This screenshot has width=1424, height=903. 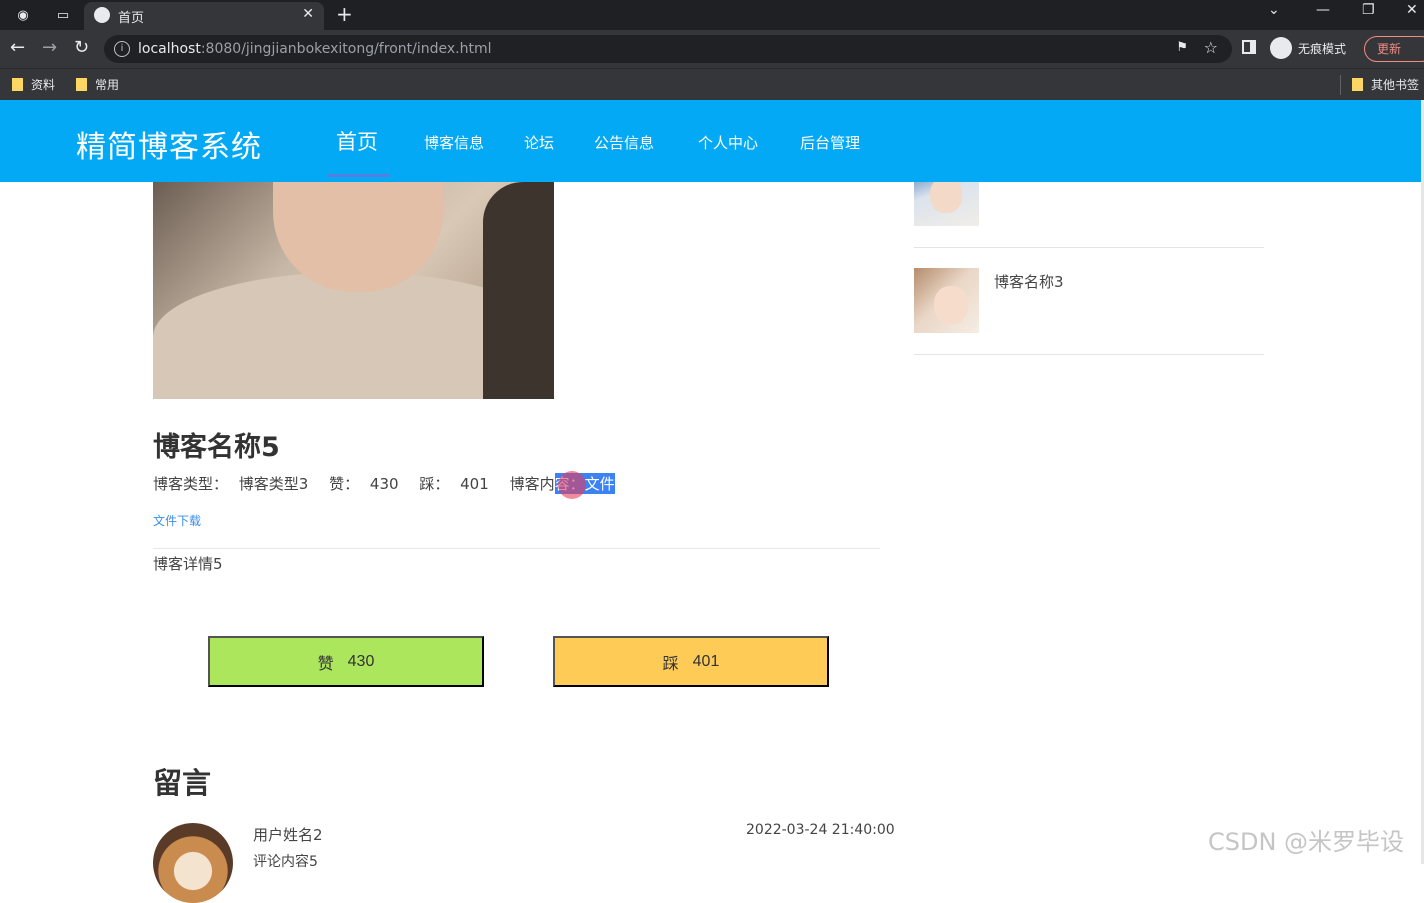 What do you see at coordinates (1322, 48) in the screenshot?
I see `incognito-label: 无痕模式` at bounding box center [1322, 48].